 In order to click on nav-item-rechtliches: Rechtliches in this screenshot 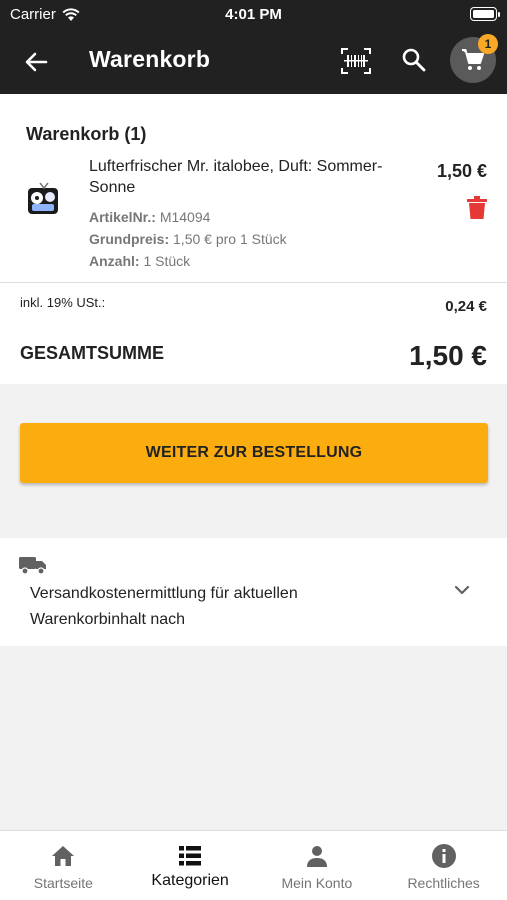, I will do `click(443, 865)`.